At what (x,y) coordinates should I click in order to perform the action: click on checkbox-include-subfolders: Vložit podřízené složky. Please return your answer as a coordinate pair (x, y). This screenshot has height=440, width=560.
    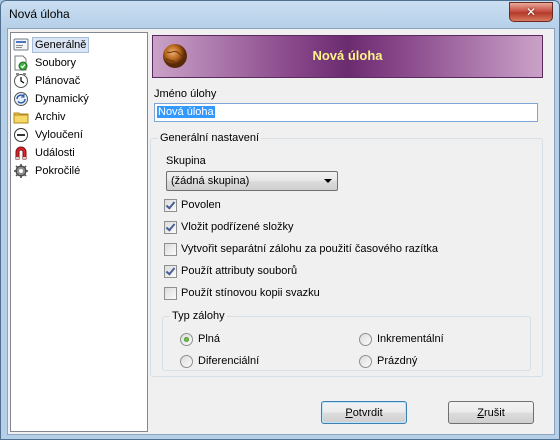
    Looking at the image, I should click on (229, 227).